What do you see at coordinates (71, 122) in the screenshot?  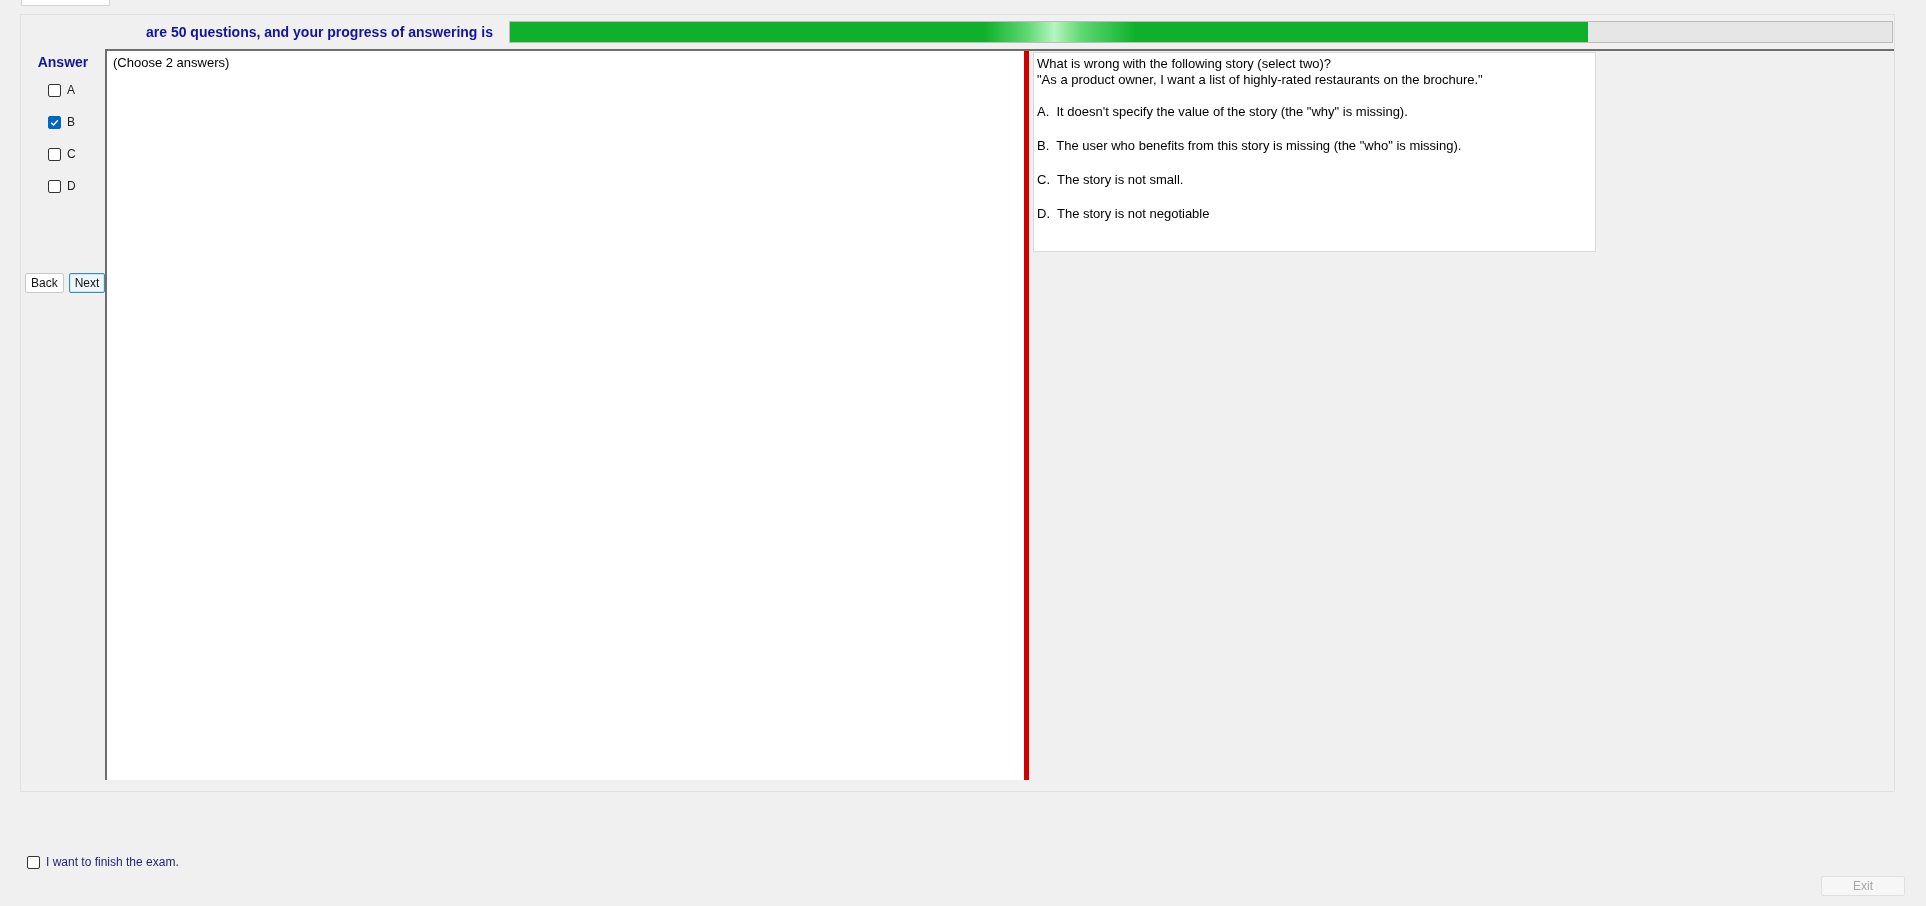 I see `checkbox-label: B` at bounding box center [71, 122].